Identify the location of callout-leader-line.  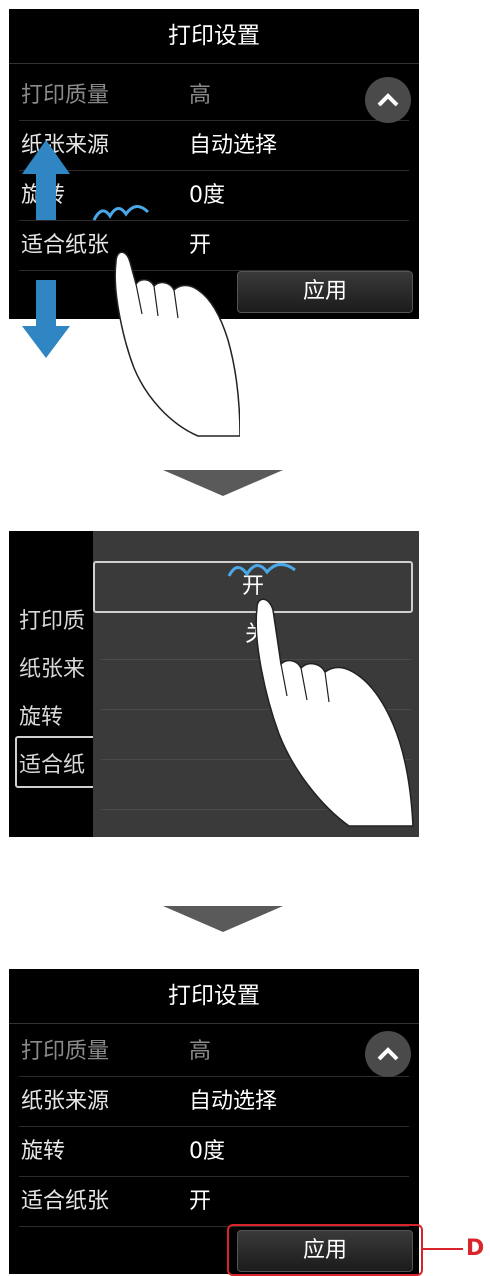
(442, 1249).